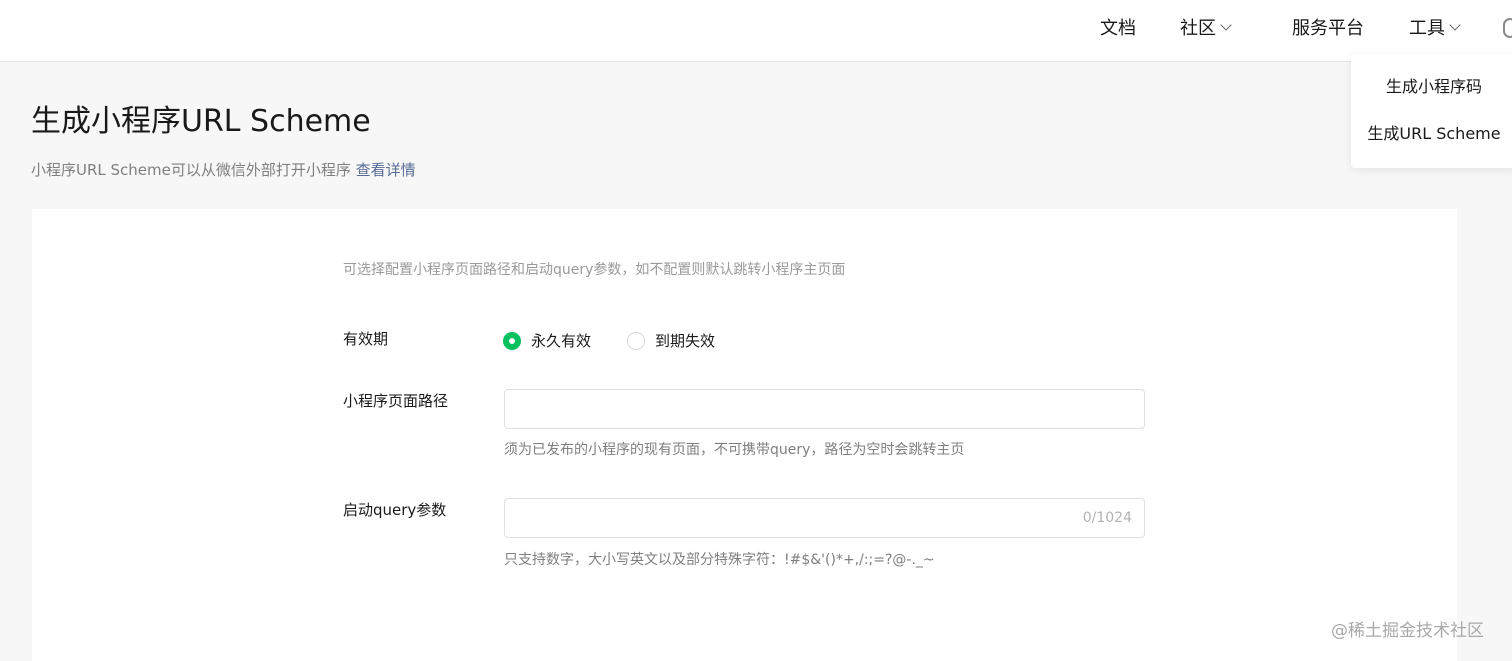  I want to click on nav-community-label: 社区, so click(1198, 28).